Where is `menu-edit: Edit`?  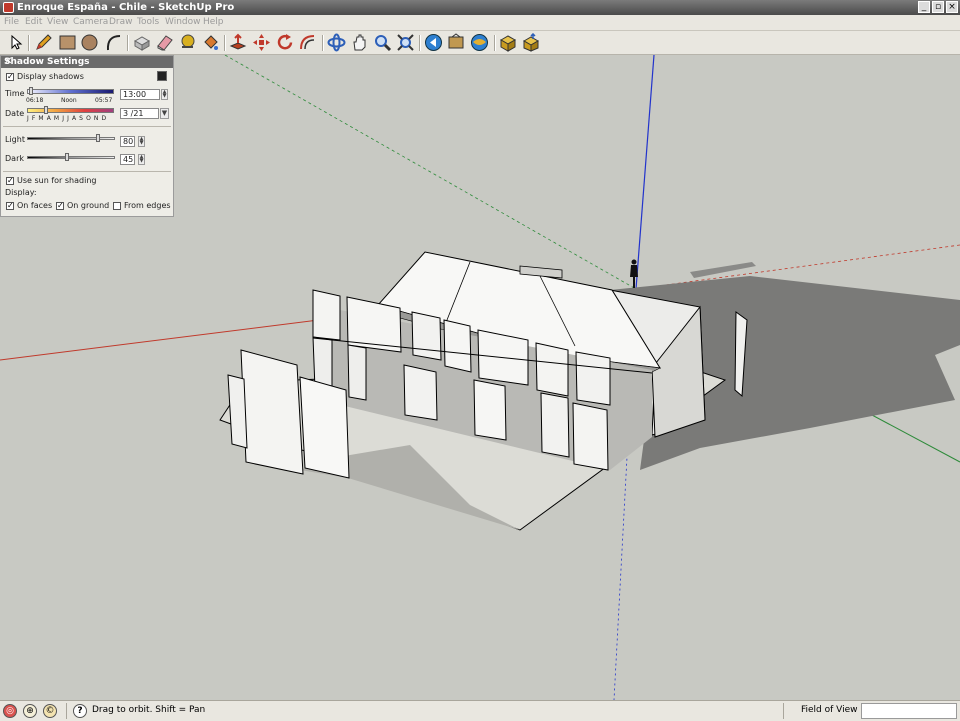
menu-edit: Edit is located at coordinates (33, 22).